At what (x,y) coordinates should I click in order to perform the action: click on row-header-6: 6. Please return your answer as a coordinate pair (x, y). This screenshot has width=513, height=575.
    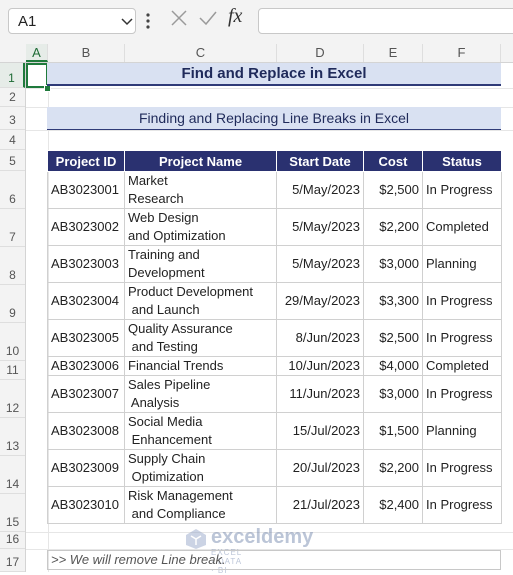
    Looking at the image, I should click on (12, 190).